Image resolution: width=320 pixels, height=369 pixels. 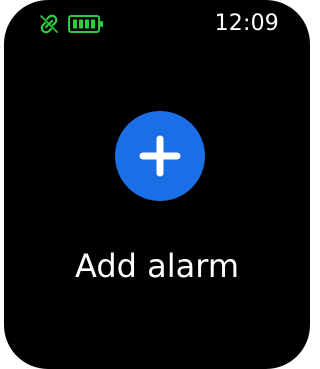 I want to click on status-bar: 12:09, so click(x=157, y=25).